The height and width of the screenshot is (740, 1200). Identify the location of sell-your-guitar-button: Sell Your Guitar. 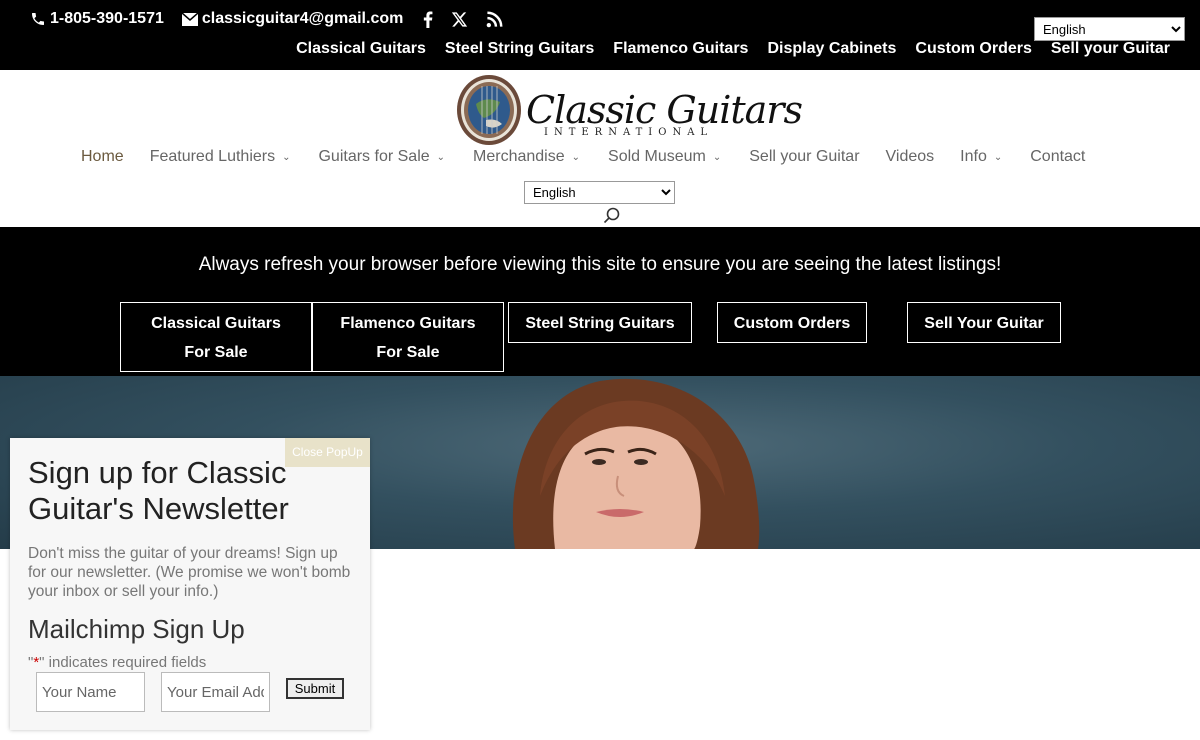
(984, 322).